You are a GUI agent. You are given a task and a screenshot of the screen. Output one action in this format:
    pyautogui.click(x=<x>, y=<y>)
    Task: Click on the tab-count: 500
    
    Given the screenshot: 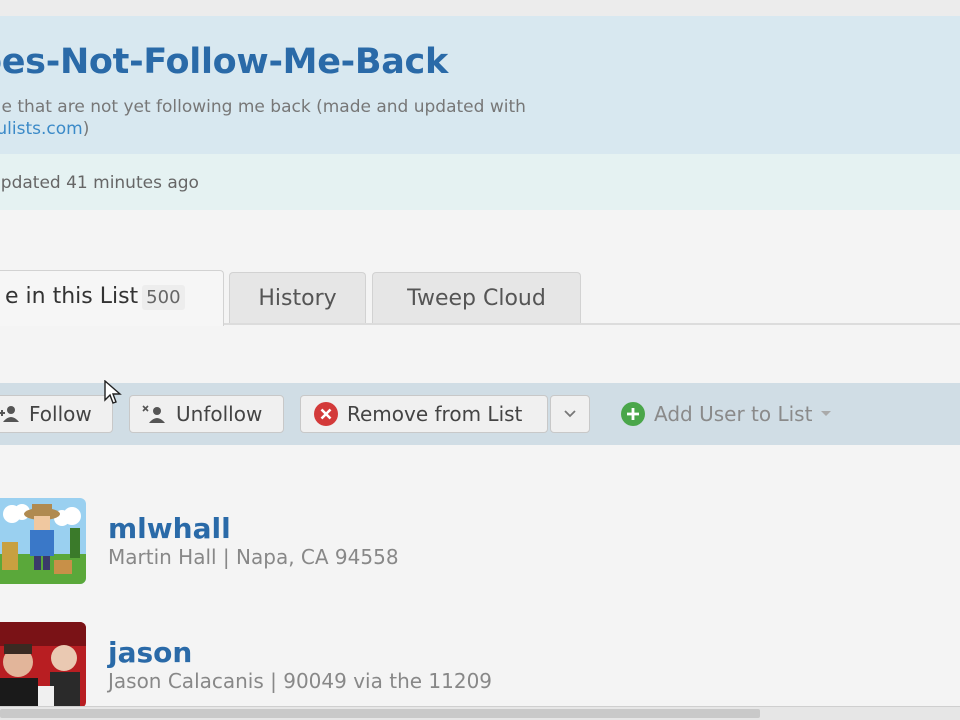 What is the action you would take?
    pyautogui.click(x=163, y=297)
    